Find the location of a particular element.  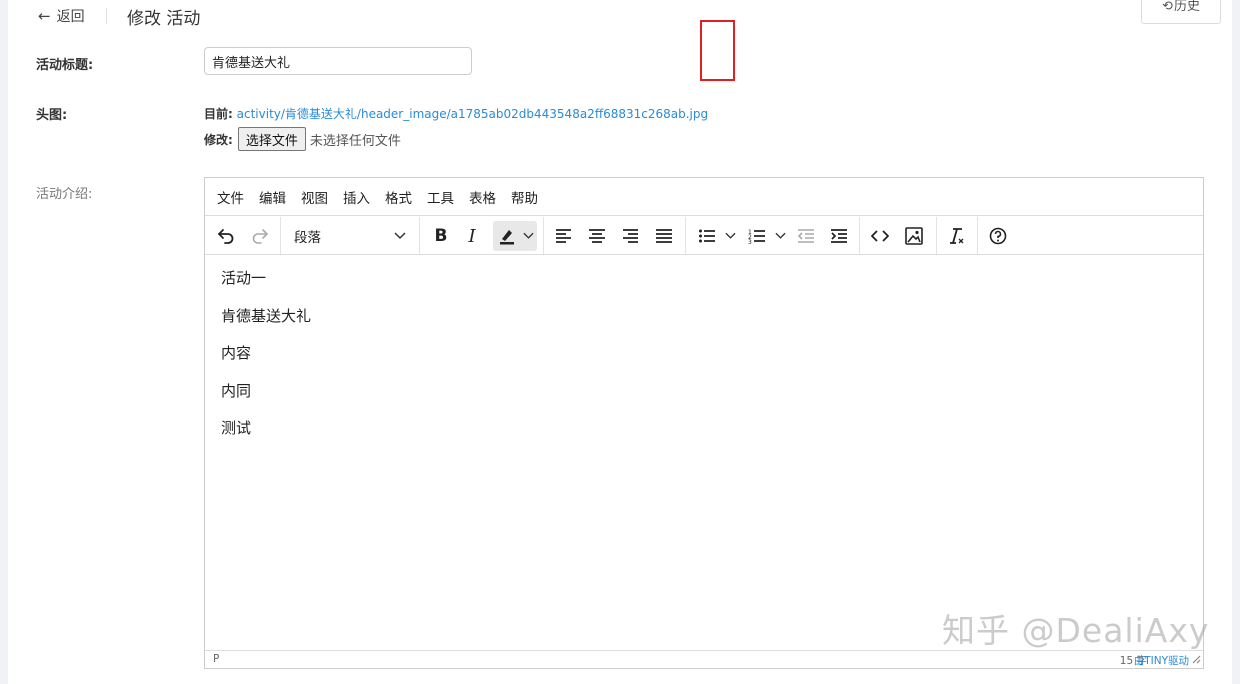

bullet-list-icon is located at coordinates (707, 236).